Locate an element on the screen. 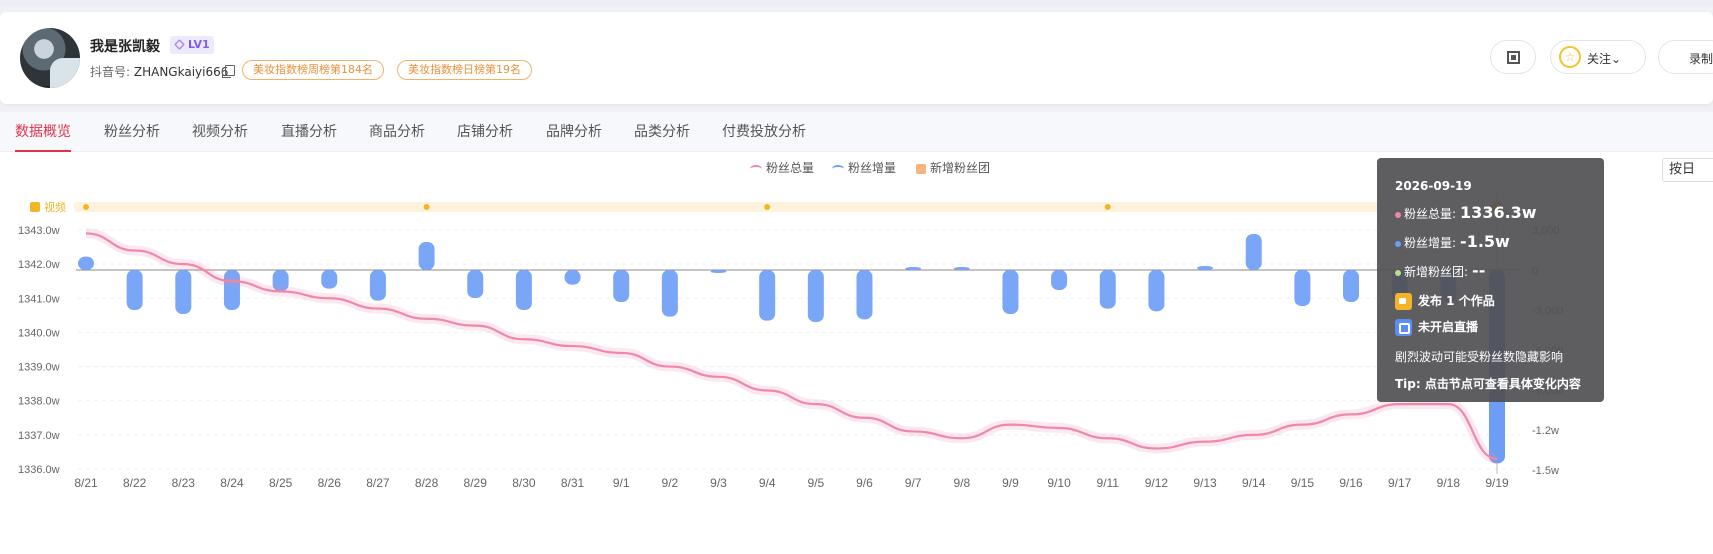 This screenshot has width=1713, height=554. tooltip-club-row: 新增粉丝团: -- is located at coordinates (1440, 270).